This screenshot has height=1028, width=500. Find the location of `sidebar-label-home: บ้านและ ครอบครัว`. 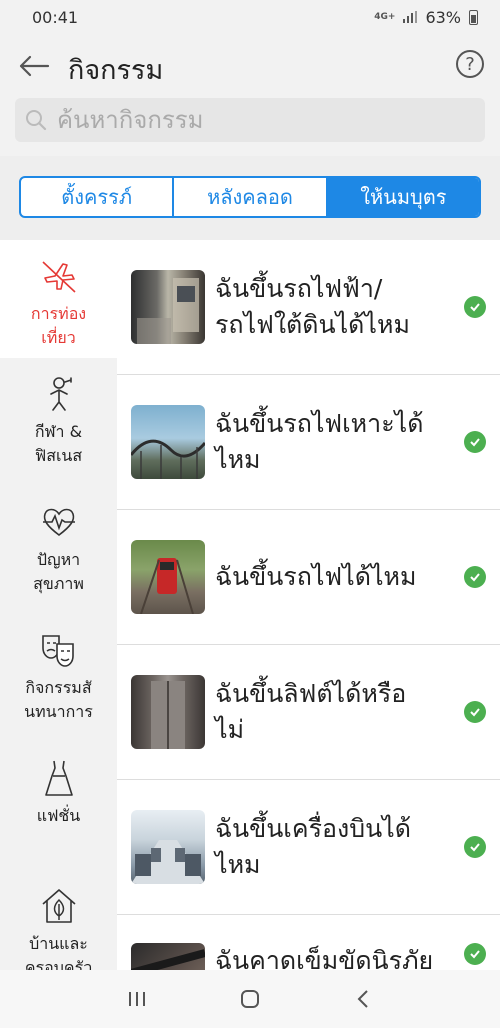

sidebar-label-home: บ้านและ ครอบครัว is located at coordinates (58, 952).